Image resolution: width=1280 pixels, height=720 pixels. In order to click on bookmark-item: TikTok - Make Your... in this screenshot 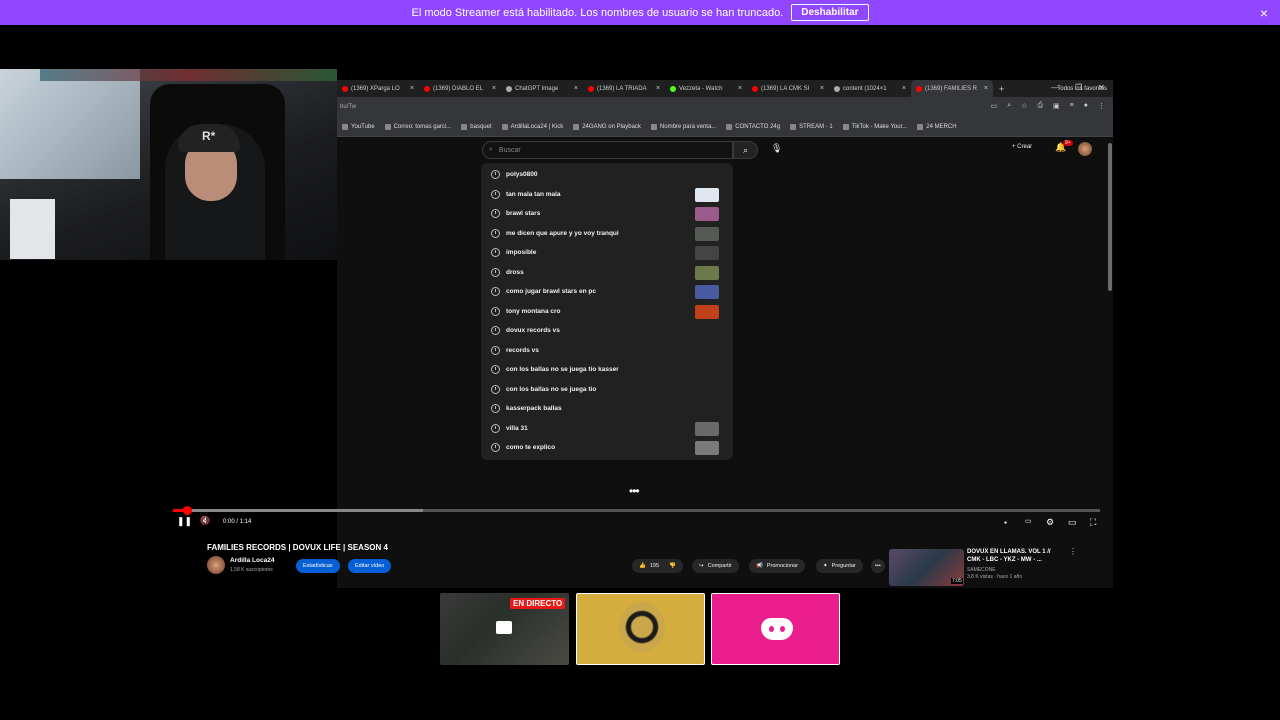, I will do `click(874, 126)`.